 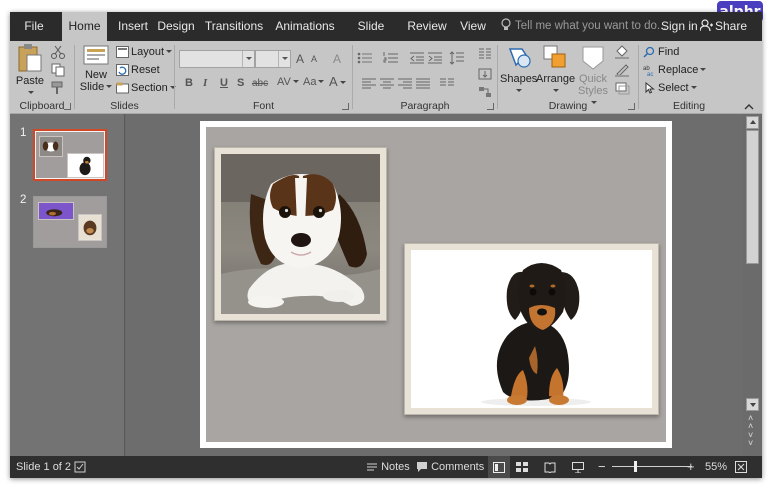 What do you see at coordinates (423, 84) in the screenshot?
I see `justify-icon` at bounding box center [423, 84].